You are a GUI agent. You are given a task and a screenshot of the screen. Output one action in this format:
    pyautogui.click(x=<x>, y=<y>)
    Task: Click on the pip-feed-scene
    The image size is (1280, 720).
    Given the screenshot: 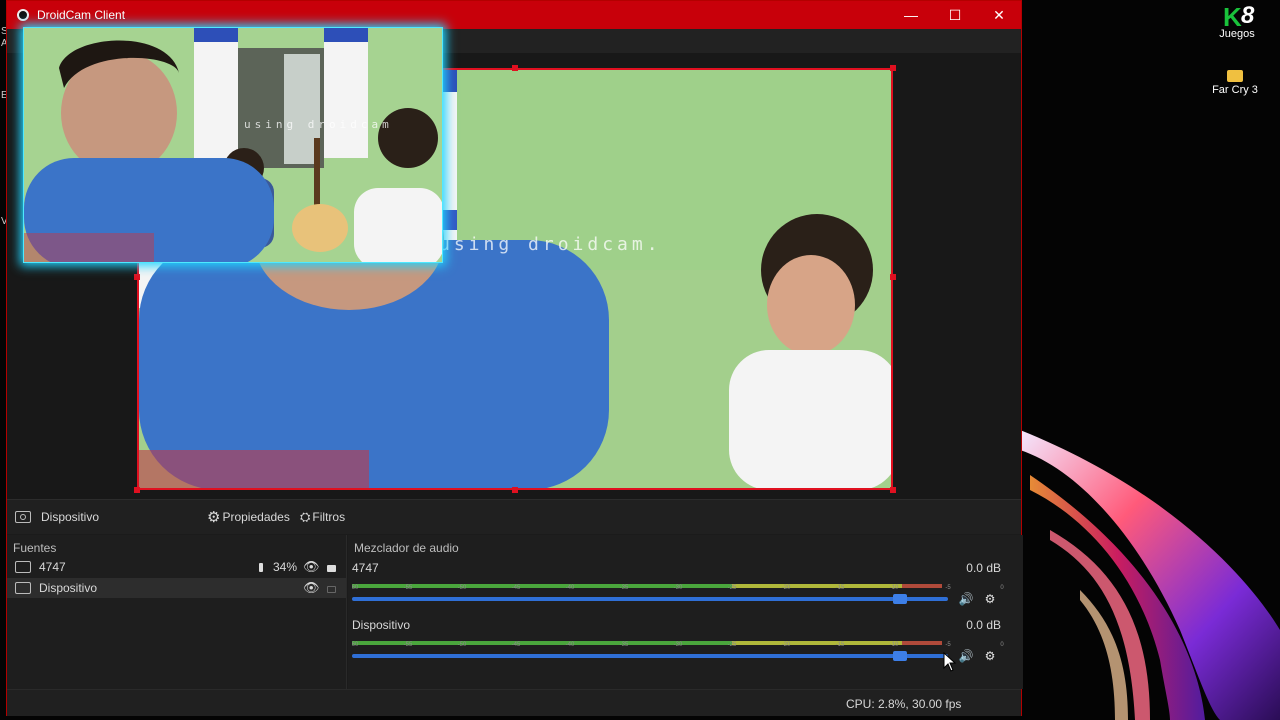 What is the action you would take?
    pyautogui.click(x=233, y=145)
    